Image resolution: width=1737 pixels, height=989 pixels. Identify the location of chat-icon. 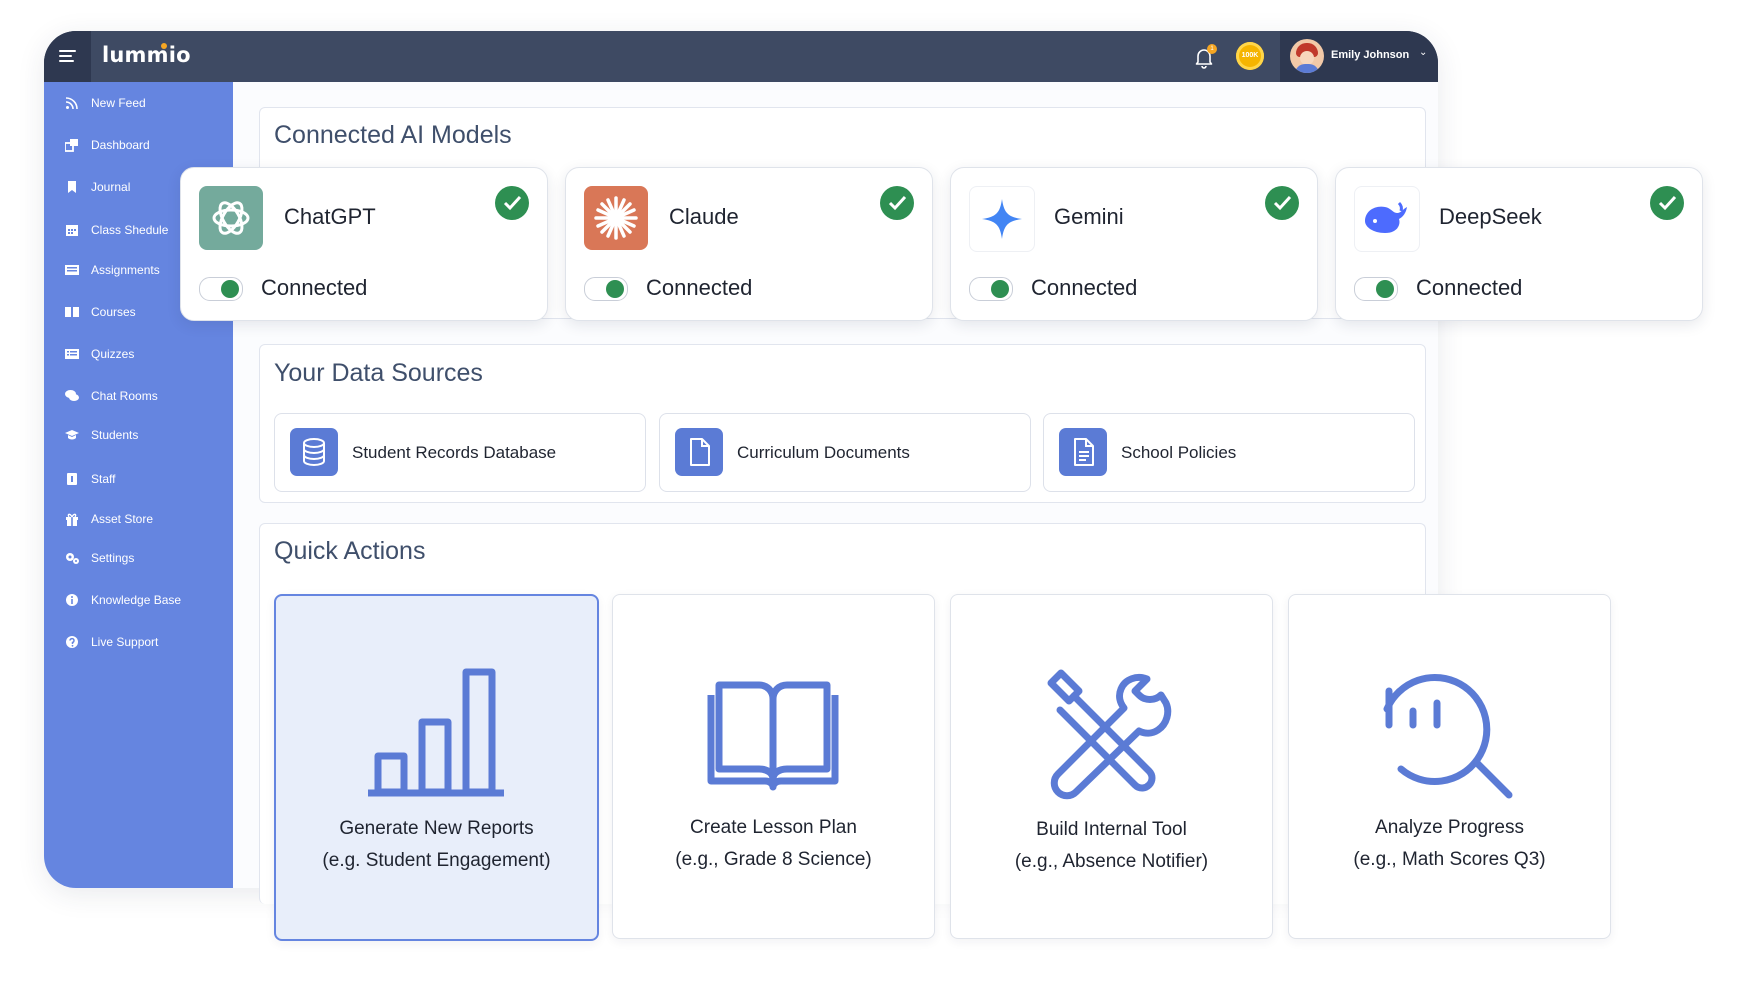
(72, 395).